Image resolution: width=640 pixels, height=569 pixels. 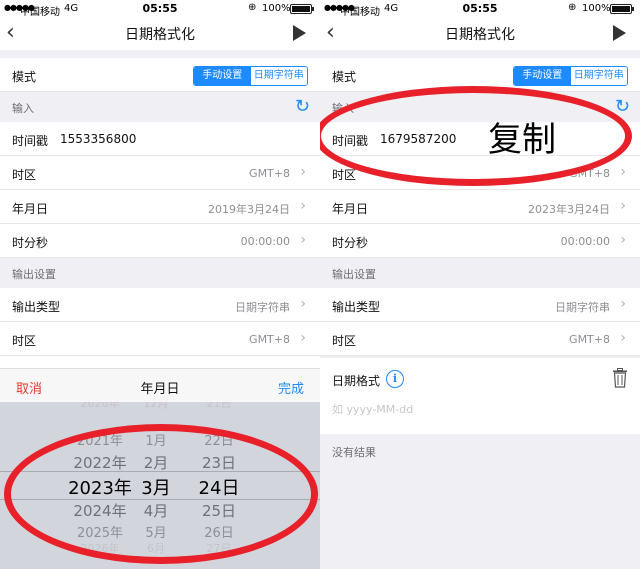 What do you see at coordinates (160, 389) in the screenshot?
I see `picker-title: 年月日` at bounding box center [160, 389].